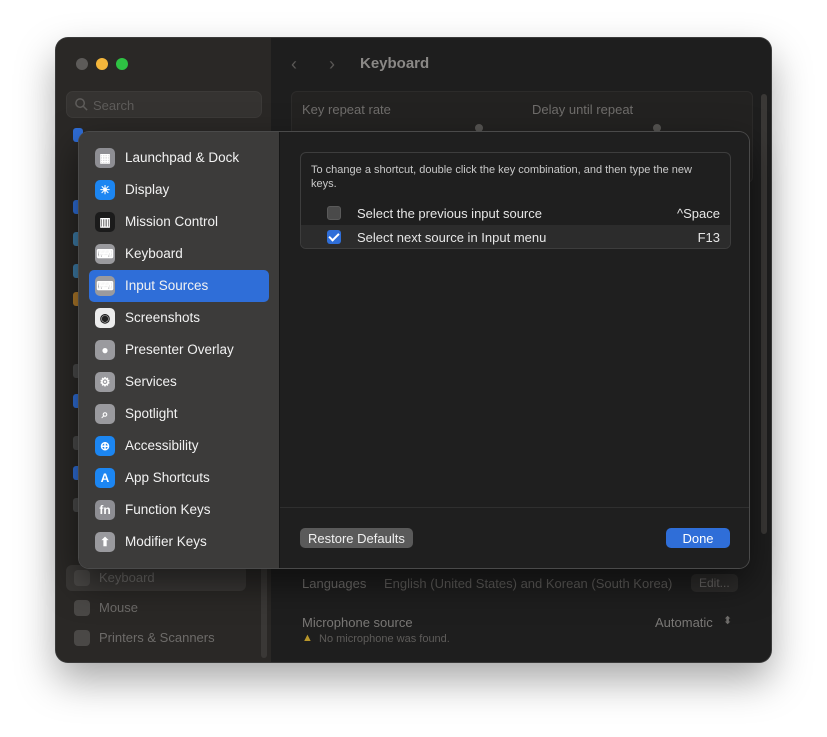 The height and width of the screenshot is (737, 827). I want to click on sidebar-item-label: Printers & Scanners, so click(157, 637).